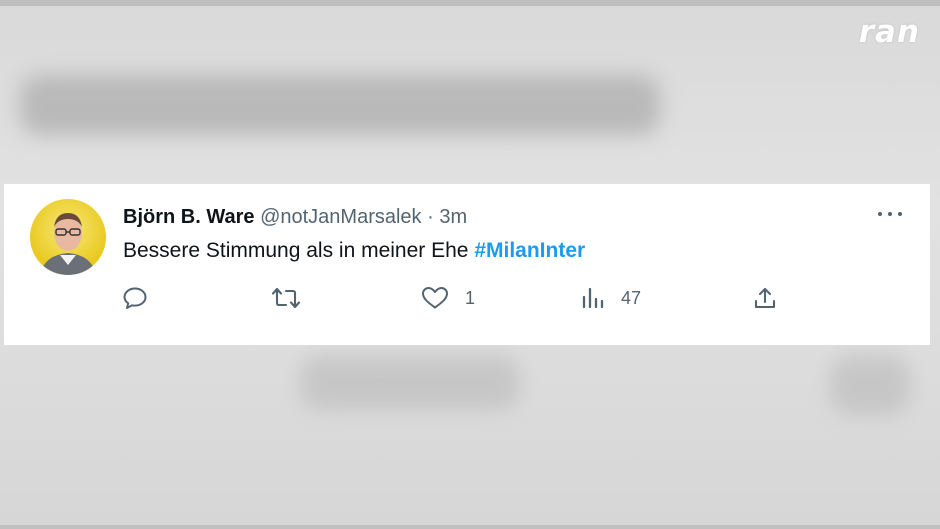 The width and height of the screenshot is (940, 529). I want to click on heart-icon, so click(435, 298).